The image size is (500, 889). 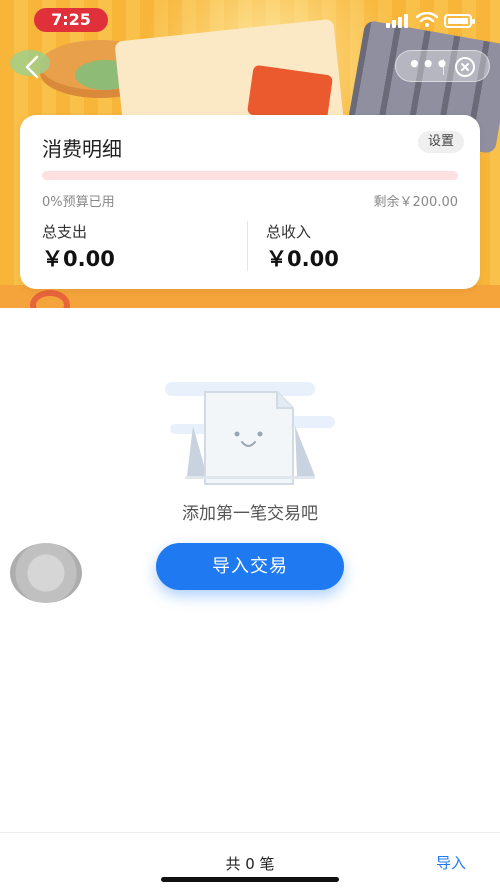 What do you see at coordinates (302, 259) in the screenshot?
I see `total-income-value: ￥0.00` at bounding box center [302, 259].